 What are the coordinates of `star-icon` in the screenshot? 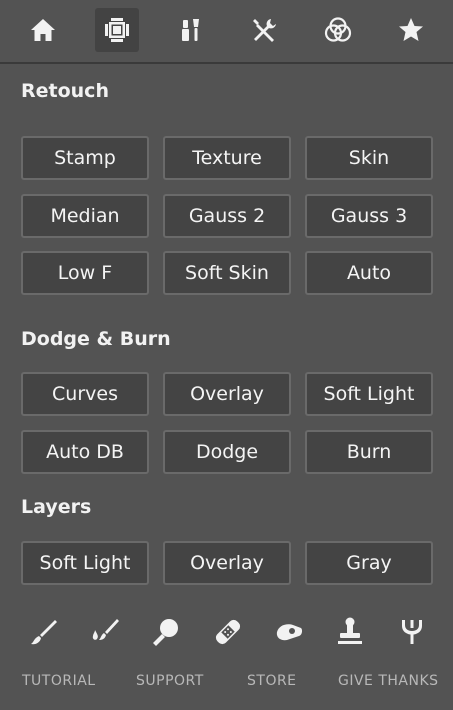 It's located at (411, 29).